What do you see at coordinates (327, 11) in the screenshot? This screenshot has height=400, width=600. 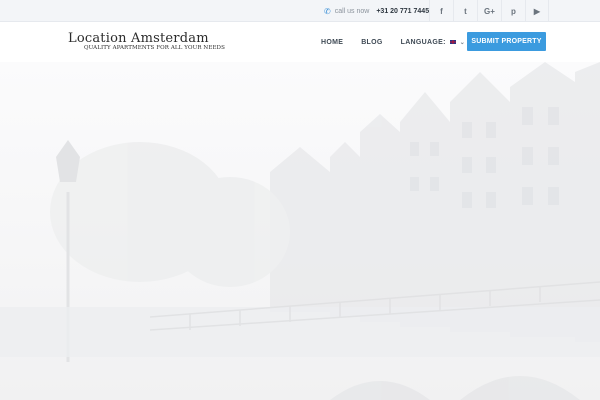 I see `phone-icon: ✆` at bounding box center [327, 11].